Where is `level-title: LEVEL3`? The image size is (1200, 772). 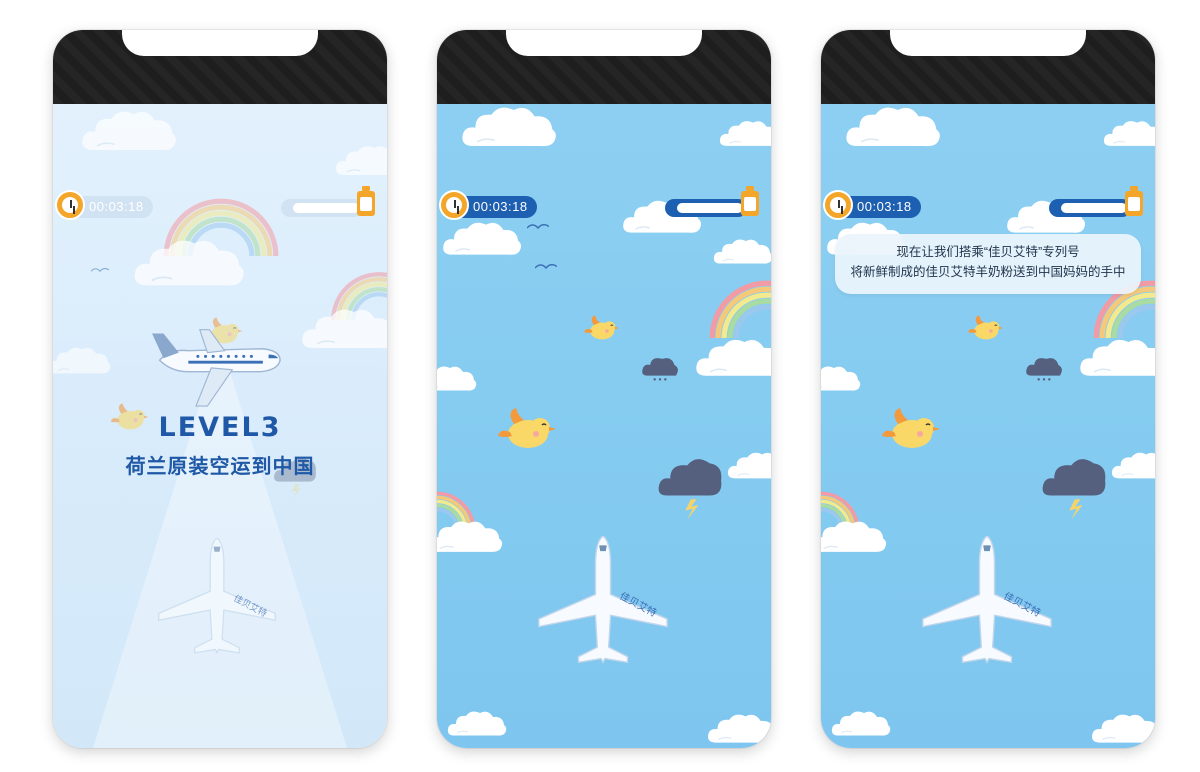
level-title: LEVEL3 is located at coordinates (220, 427).